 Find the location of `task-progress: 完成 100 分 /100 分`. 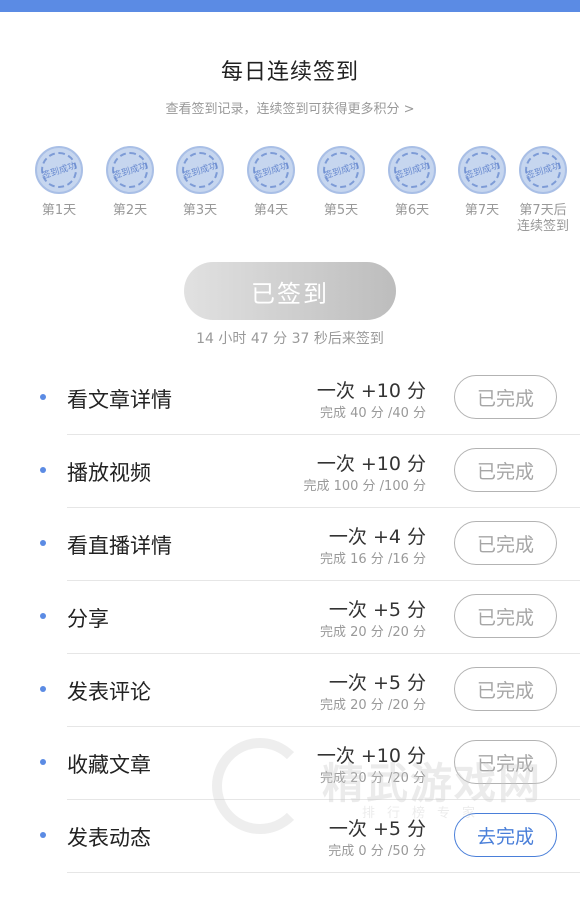

task-progress: 完成 100 分 /100 分 is located at coordinates (364, 486).